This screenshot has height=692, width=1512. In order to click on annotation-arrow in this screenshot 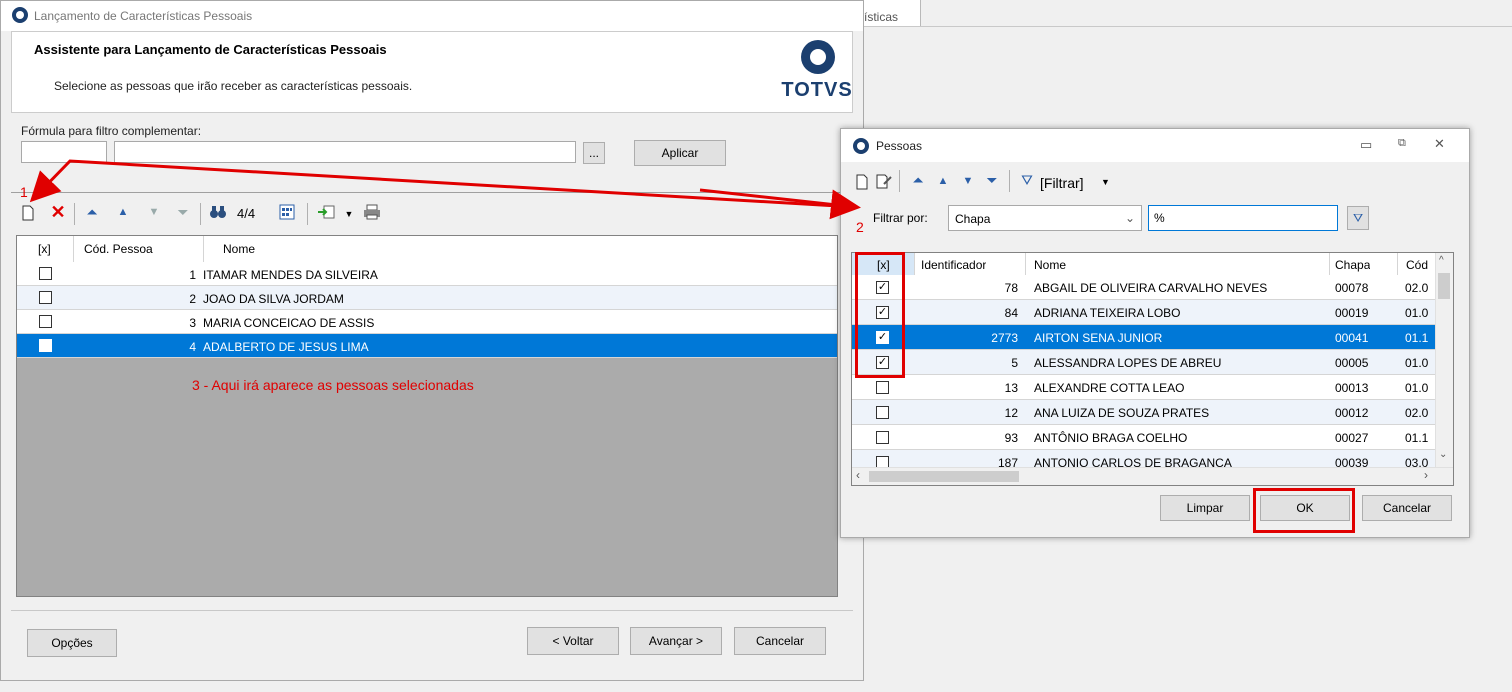, I will do `click(445, 189)`.